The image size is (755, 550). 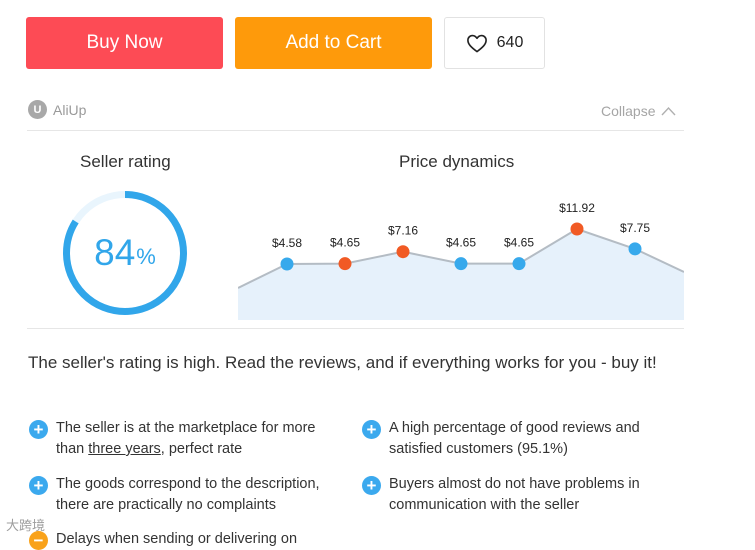 I want to click on price-label: $4.58, so click(x=287, y=243).